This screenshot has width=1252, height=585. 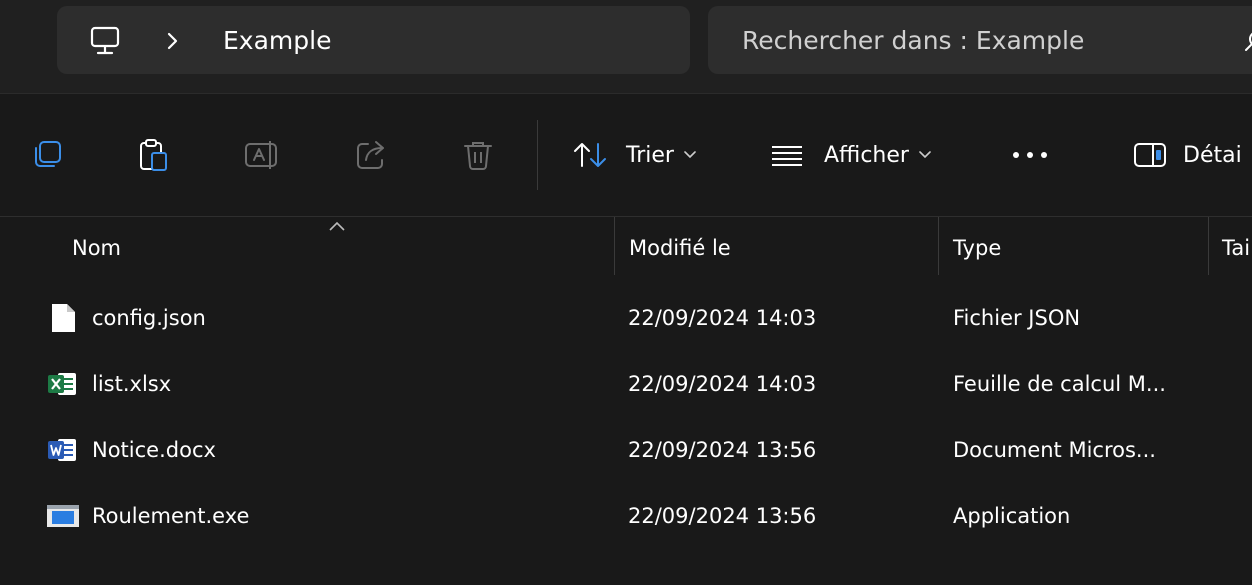 I want to click on paste-button, so click(x=154, y=155).